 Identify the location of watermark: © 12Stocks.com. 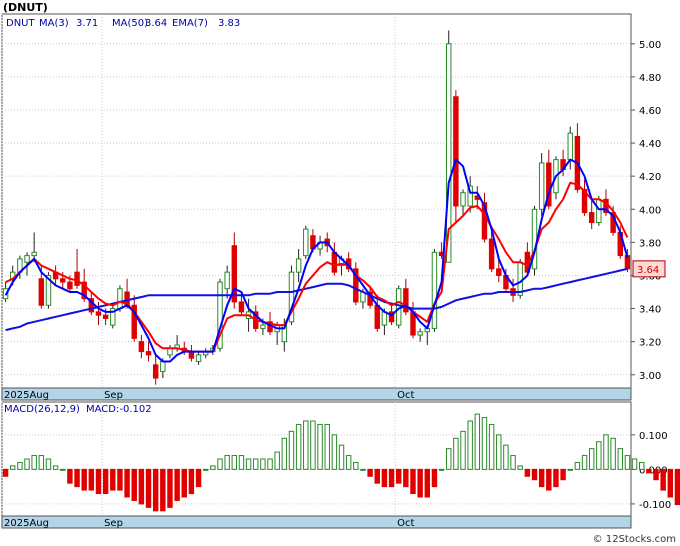
(634, 539).